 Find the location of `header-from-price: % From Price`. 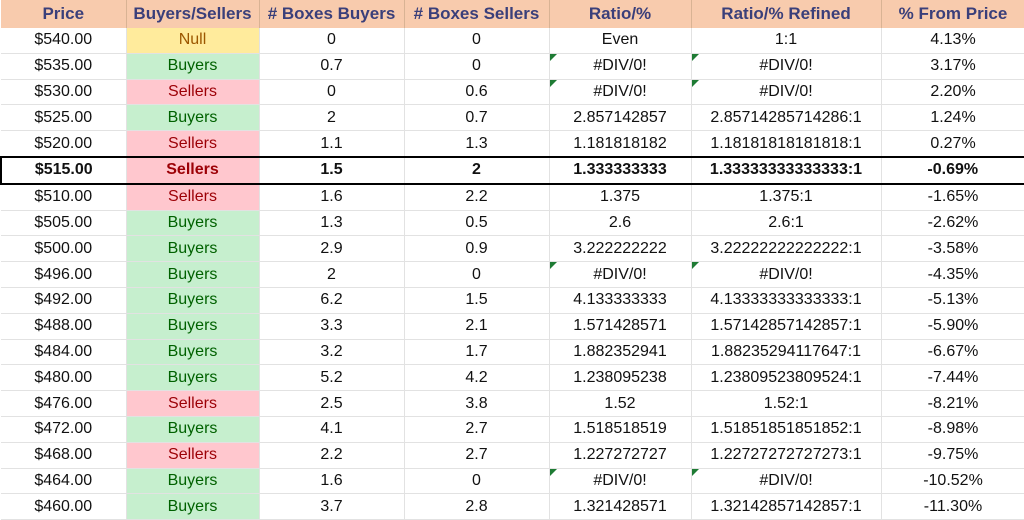

header-from-price: % From Price is located at coordinates (952, 14).